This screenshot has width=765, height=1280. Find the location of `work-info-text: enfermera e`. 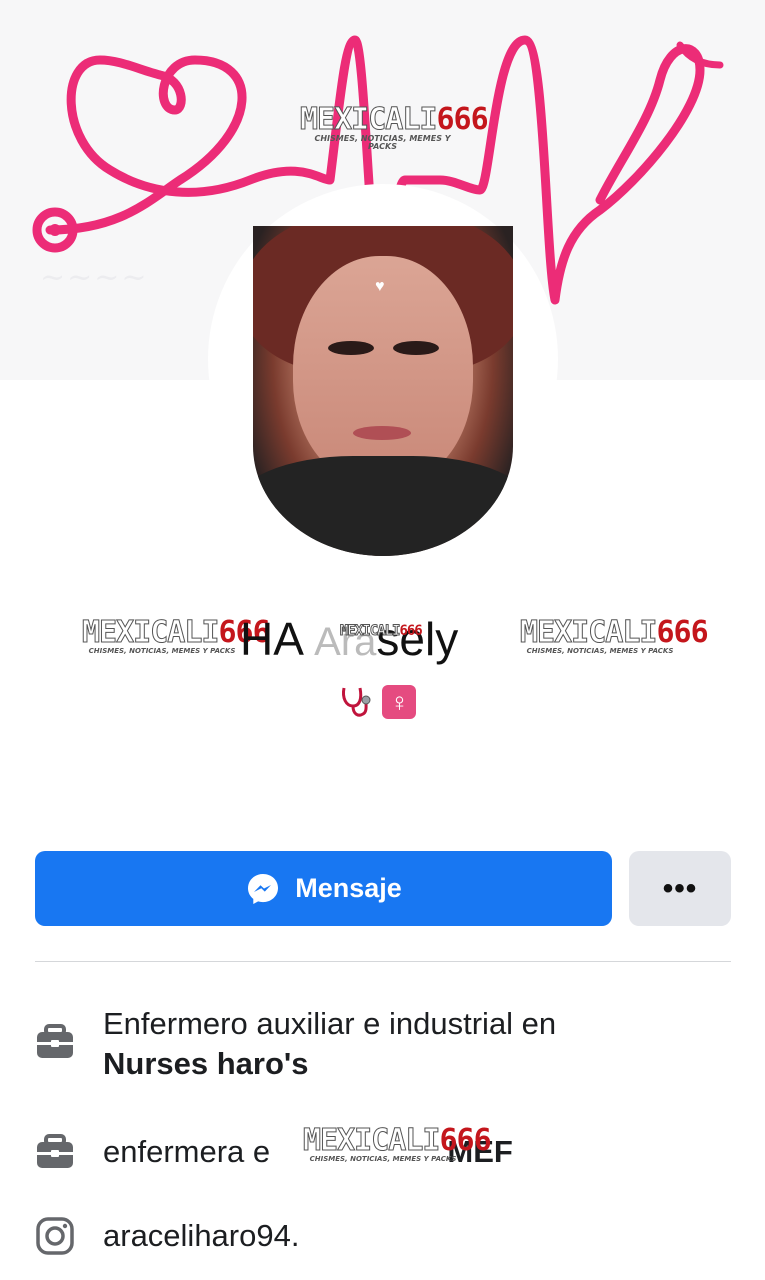

work-info-text: enfermera e is located at coordinates (187, 1151).